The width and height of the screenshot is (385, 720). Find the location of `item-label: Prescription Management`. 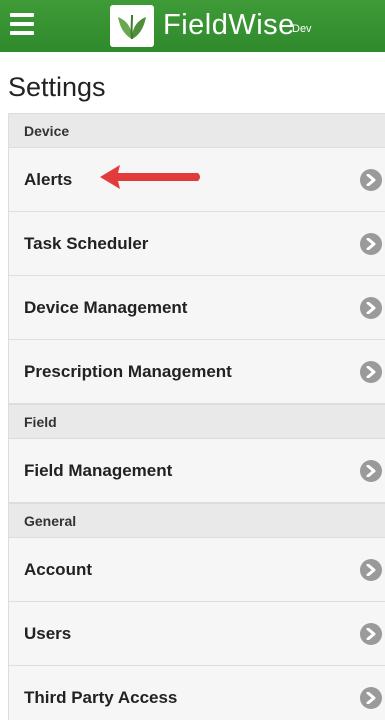

item-label: Prescription Management is located at coordinates (128, 371).